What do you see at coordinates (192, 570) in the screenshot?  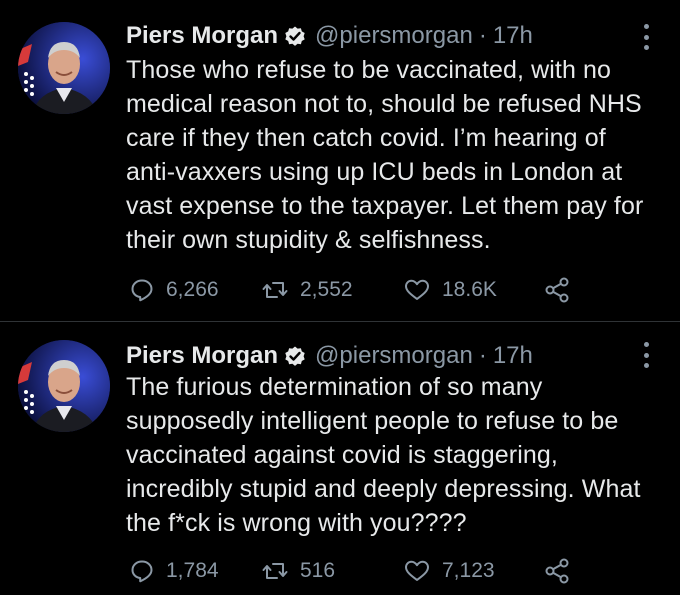 I see `reply-count: 1,784` at bounding box center [192, 570].